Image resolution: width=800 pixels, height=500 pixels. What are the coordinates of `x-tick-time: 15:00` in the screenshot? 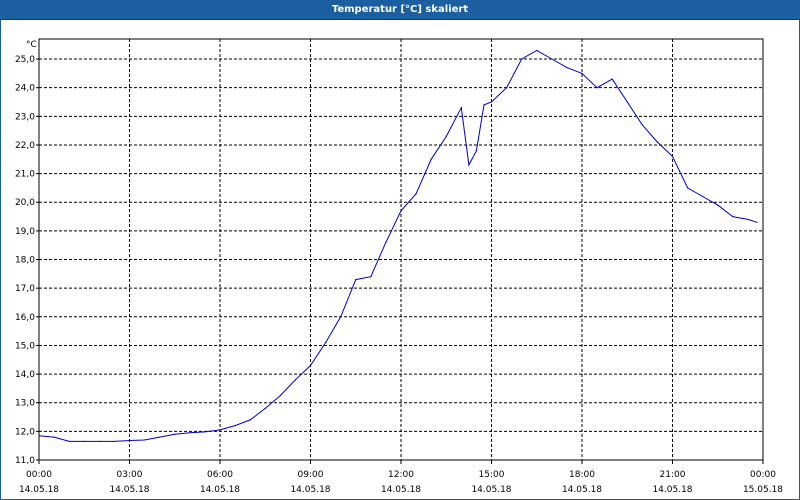 It's located at (492, 475).